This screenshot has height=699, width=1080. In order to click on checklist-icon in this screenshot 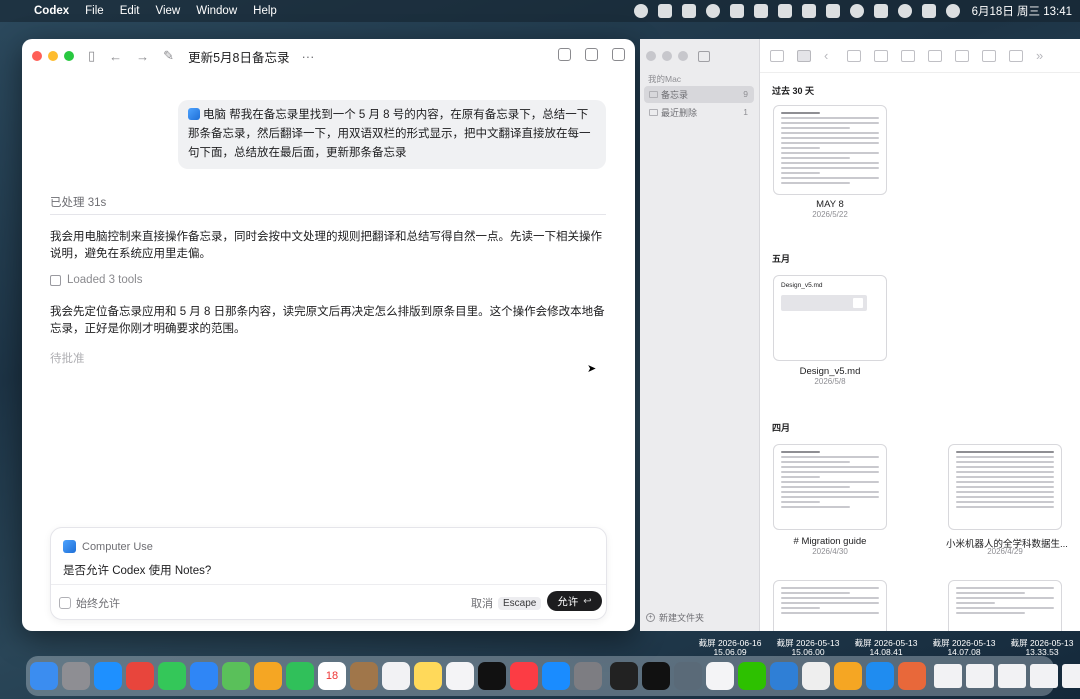, I will do `click(935, 55)`.